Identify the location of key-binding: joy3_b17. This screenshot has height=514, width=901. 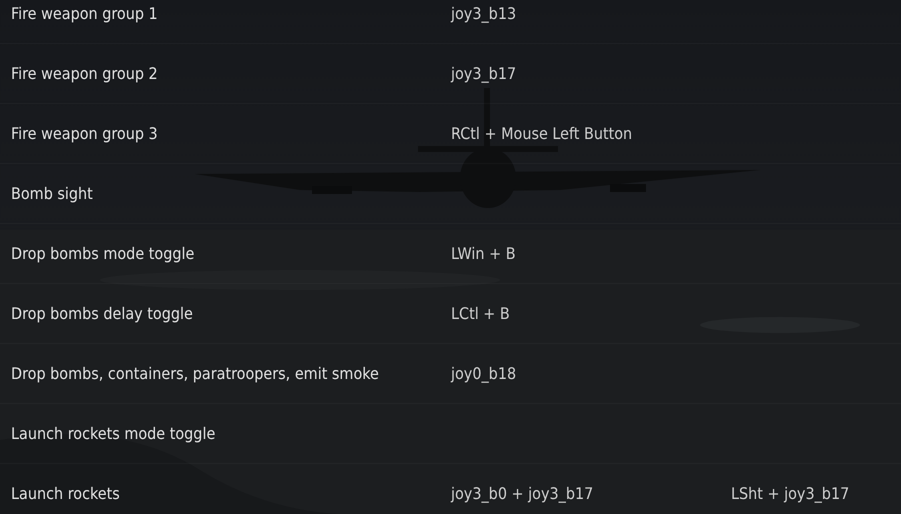
(591, 73).